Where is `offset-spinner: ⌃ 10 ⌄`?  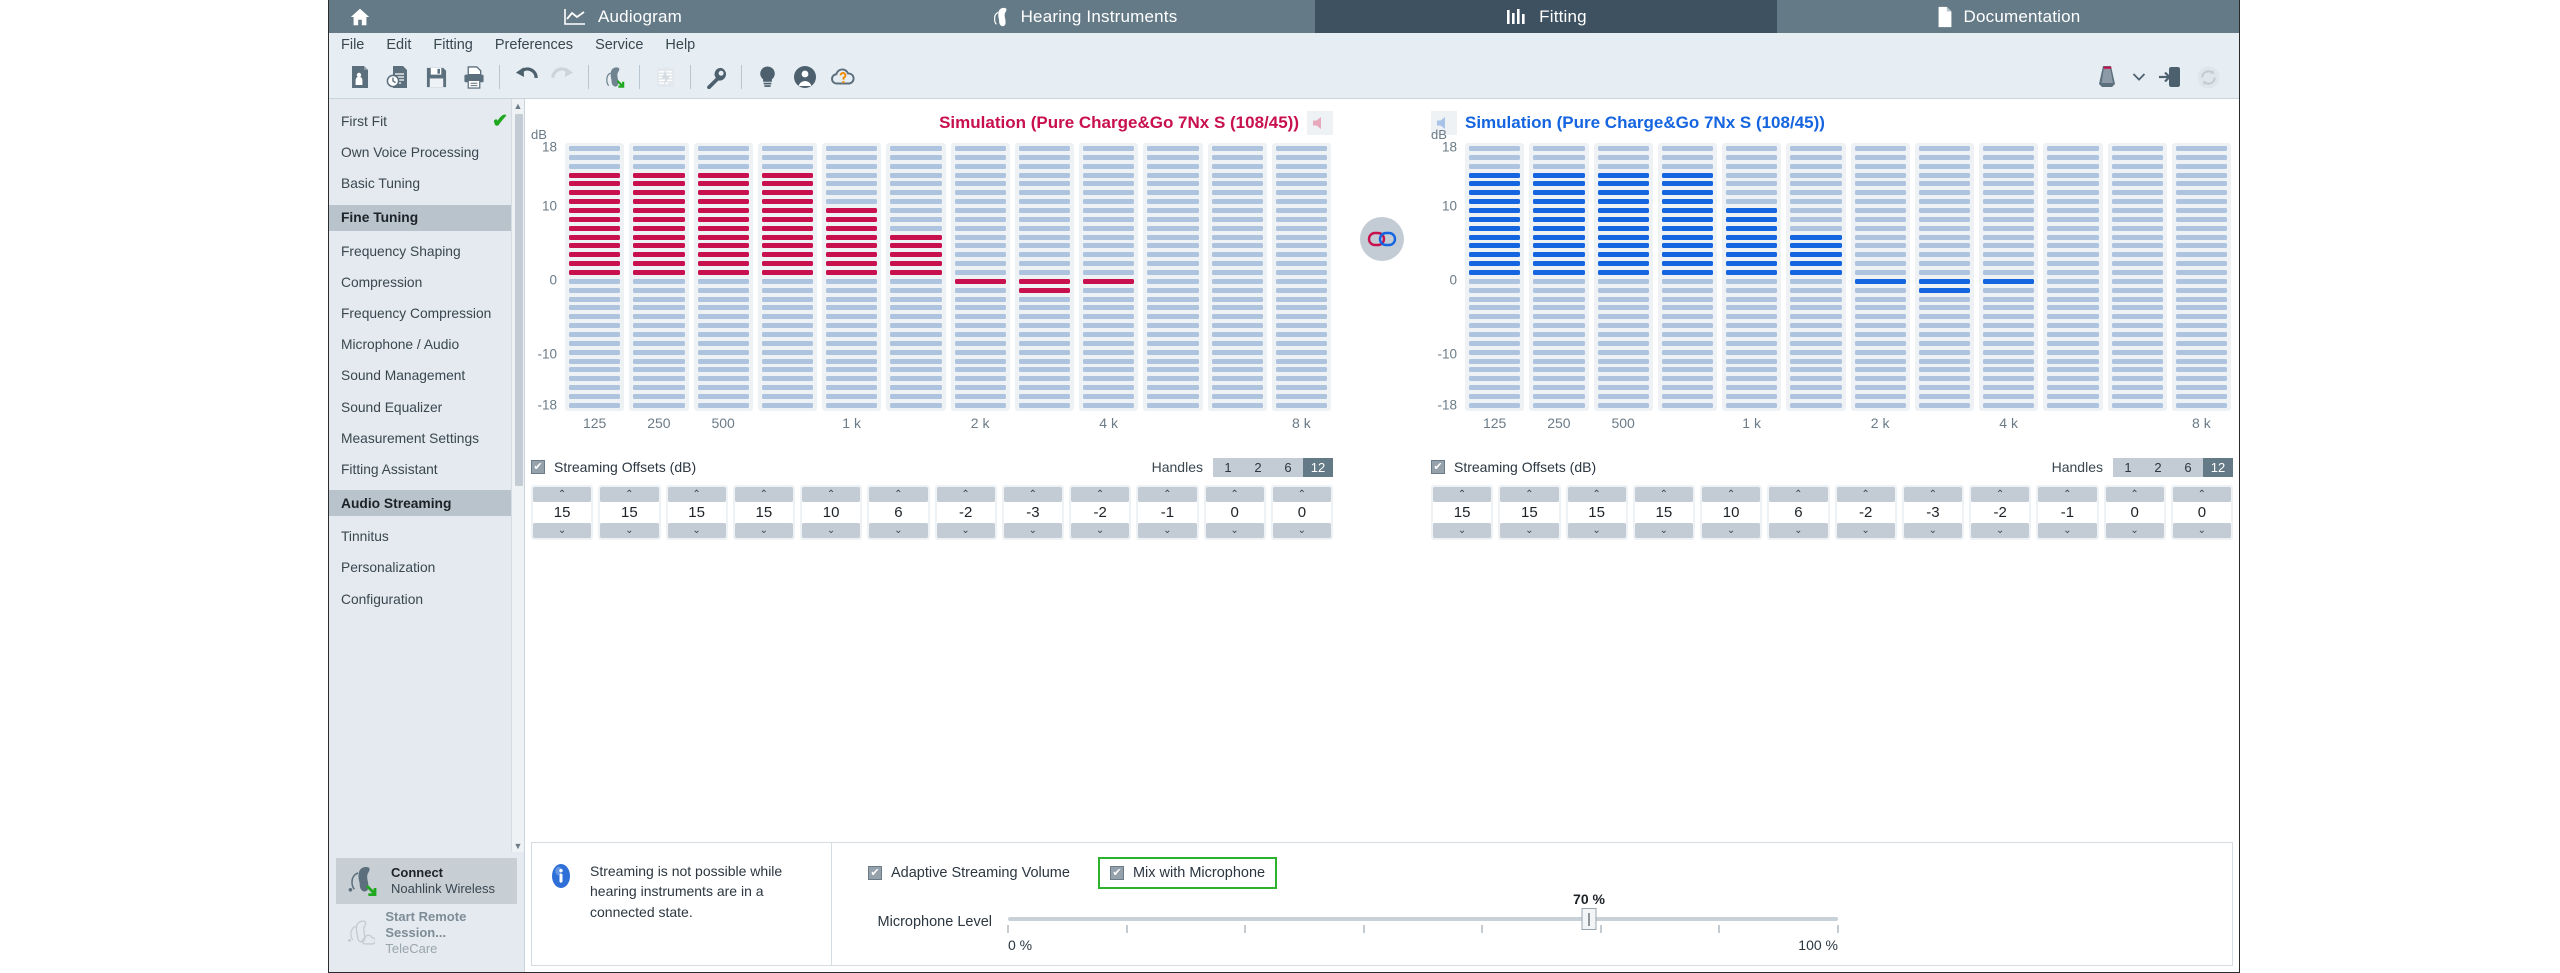
offset-spinner: ⌃ 10 ⌄ is located at coordinates (831, 512).